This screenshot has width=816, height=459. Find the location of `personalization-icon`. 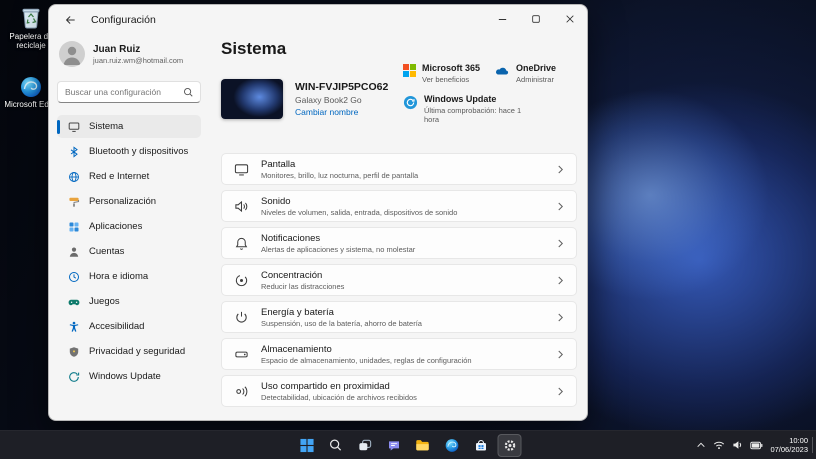

personalization-icon is located at coordinates (73, 201).